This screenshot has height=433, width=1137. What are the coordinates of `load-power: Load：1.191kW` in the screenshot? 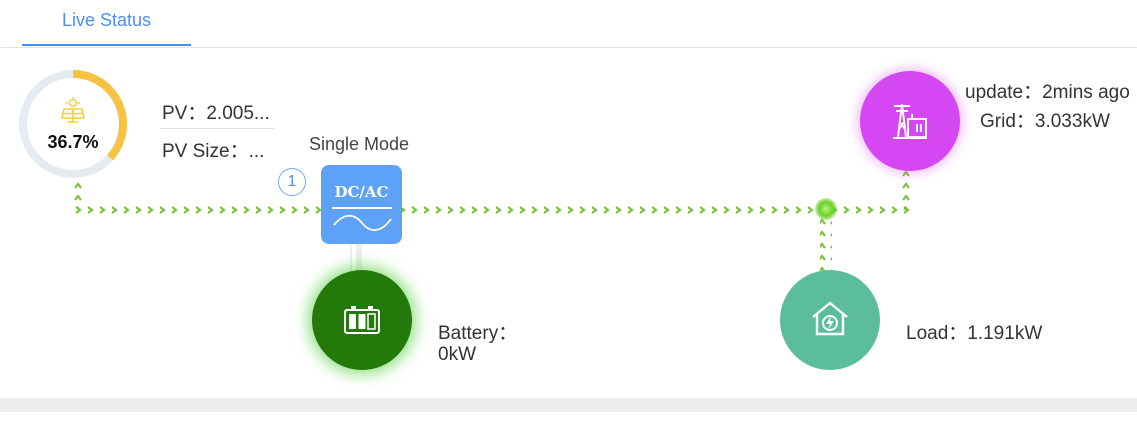 It's located at (974, 333).